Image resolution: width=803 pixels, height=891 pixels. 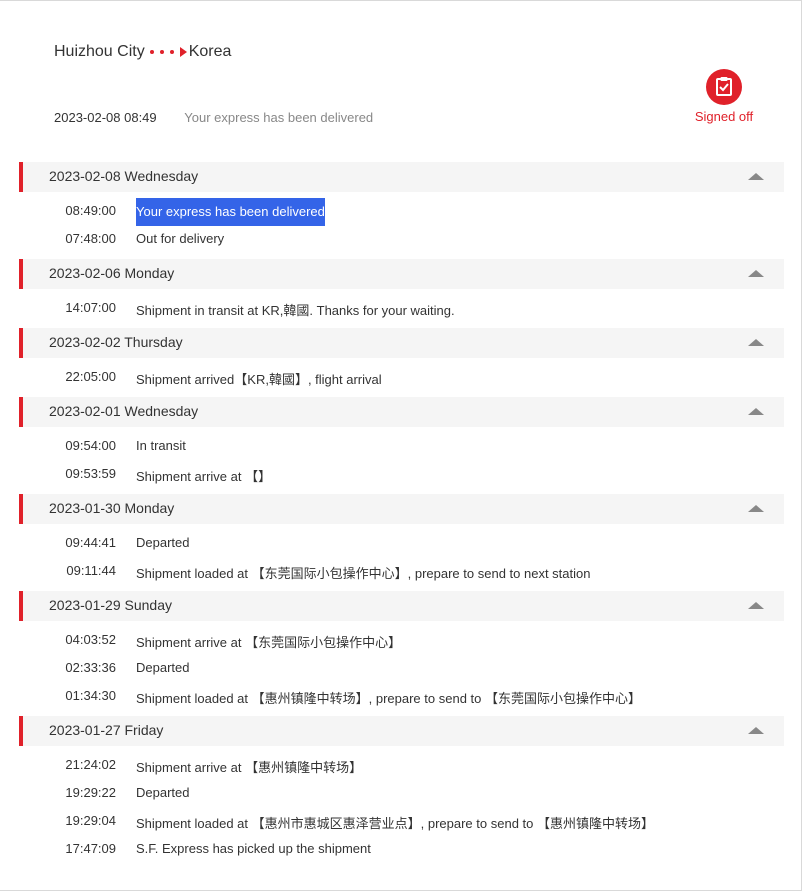 I want to click on event-time: 22:05:00, so click(x=90, y=376).